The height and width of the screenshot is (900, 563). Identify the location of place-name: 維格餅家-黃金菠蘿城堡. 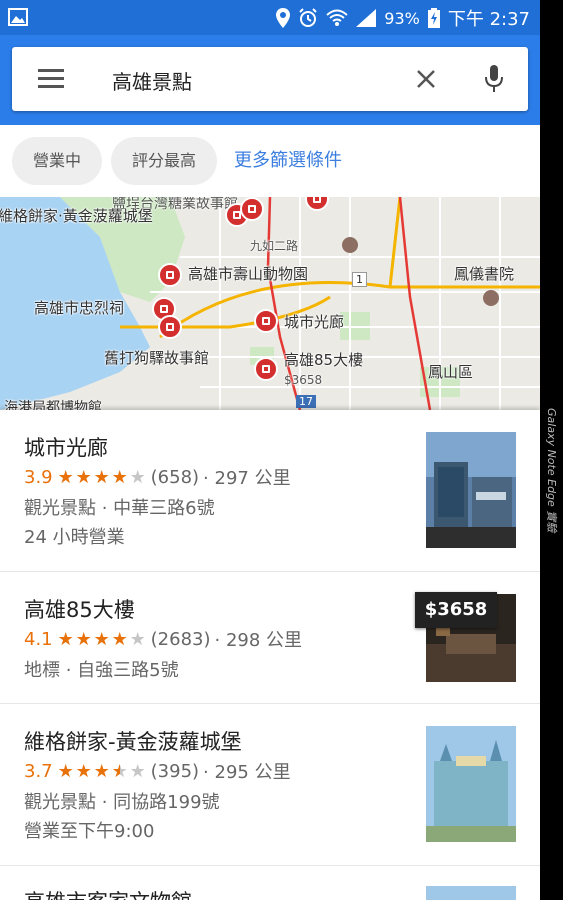
(133, 742).